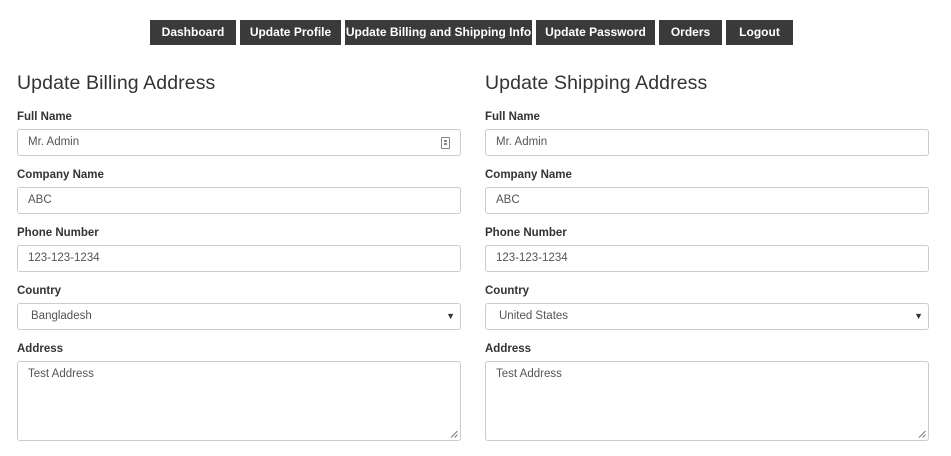 This screenshot has height=456, width=951. Describe the element at coordinates (193, 32) in the screenshot. I see `nav-dashboard-button: Dashboard` at that location.